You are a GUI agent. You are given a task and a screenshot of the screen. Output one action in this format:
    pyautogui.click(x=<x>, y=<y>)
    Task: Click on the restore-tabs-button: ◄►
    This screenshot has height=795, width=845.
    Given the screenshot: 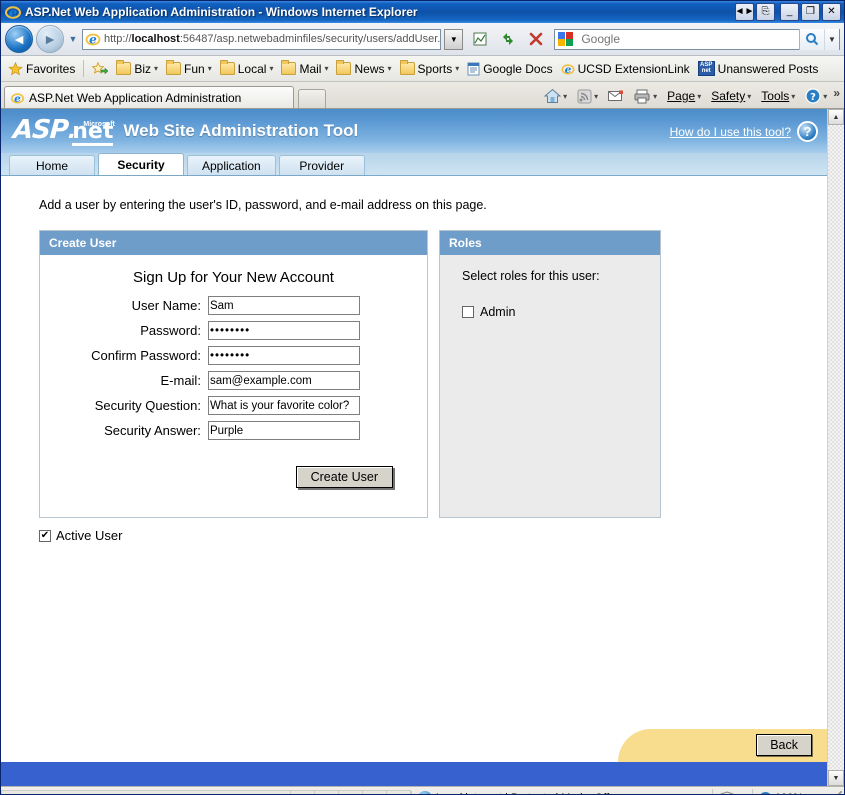 What is the action you would take?
    pyautogui.click(x=744, y=12)
    